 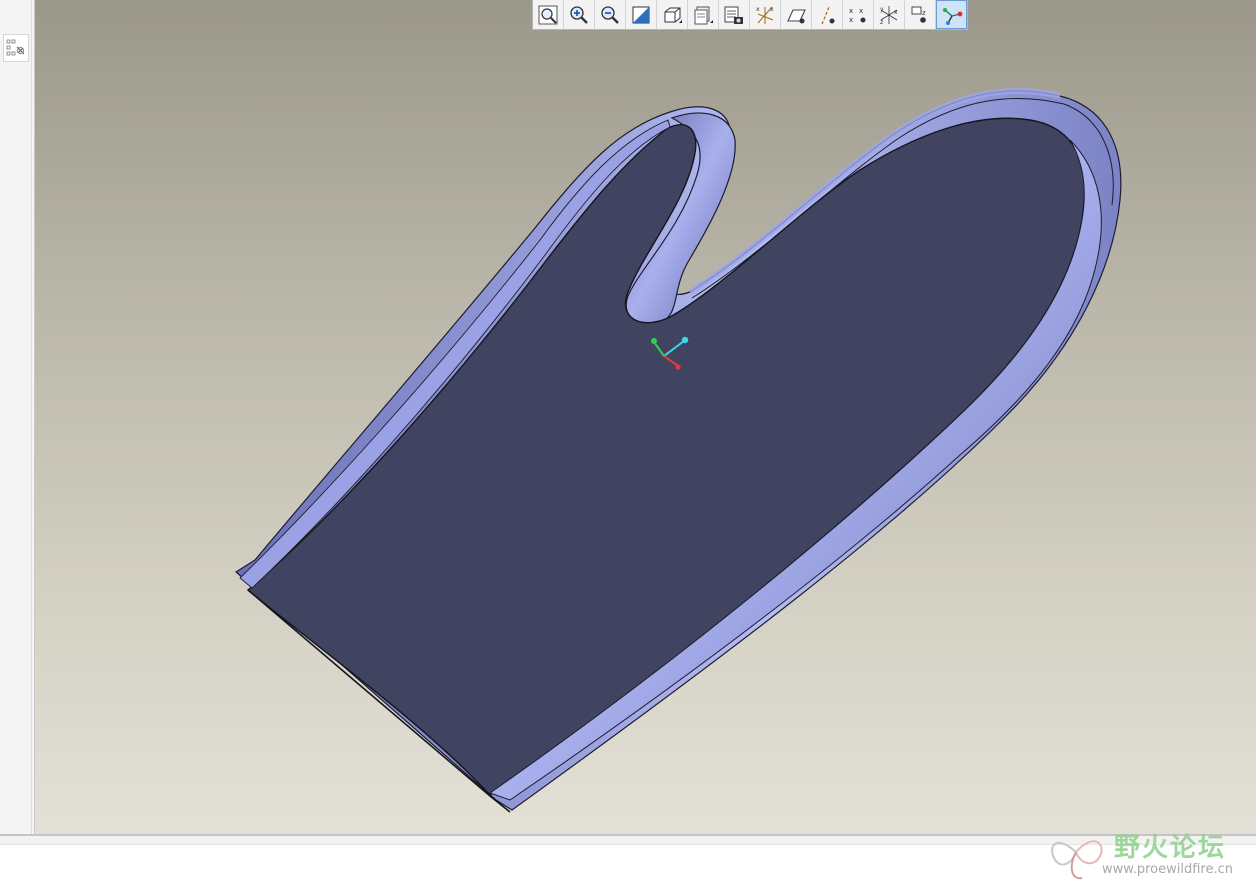 I want to click on datum-planes-button, so click(x=796, y=14).